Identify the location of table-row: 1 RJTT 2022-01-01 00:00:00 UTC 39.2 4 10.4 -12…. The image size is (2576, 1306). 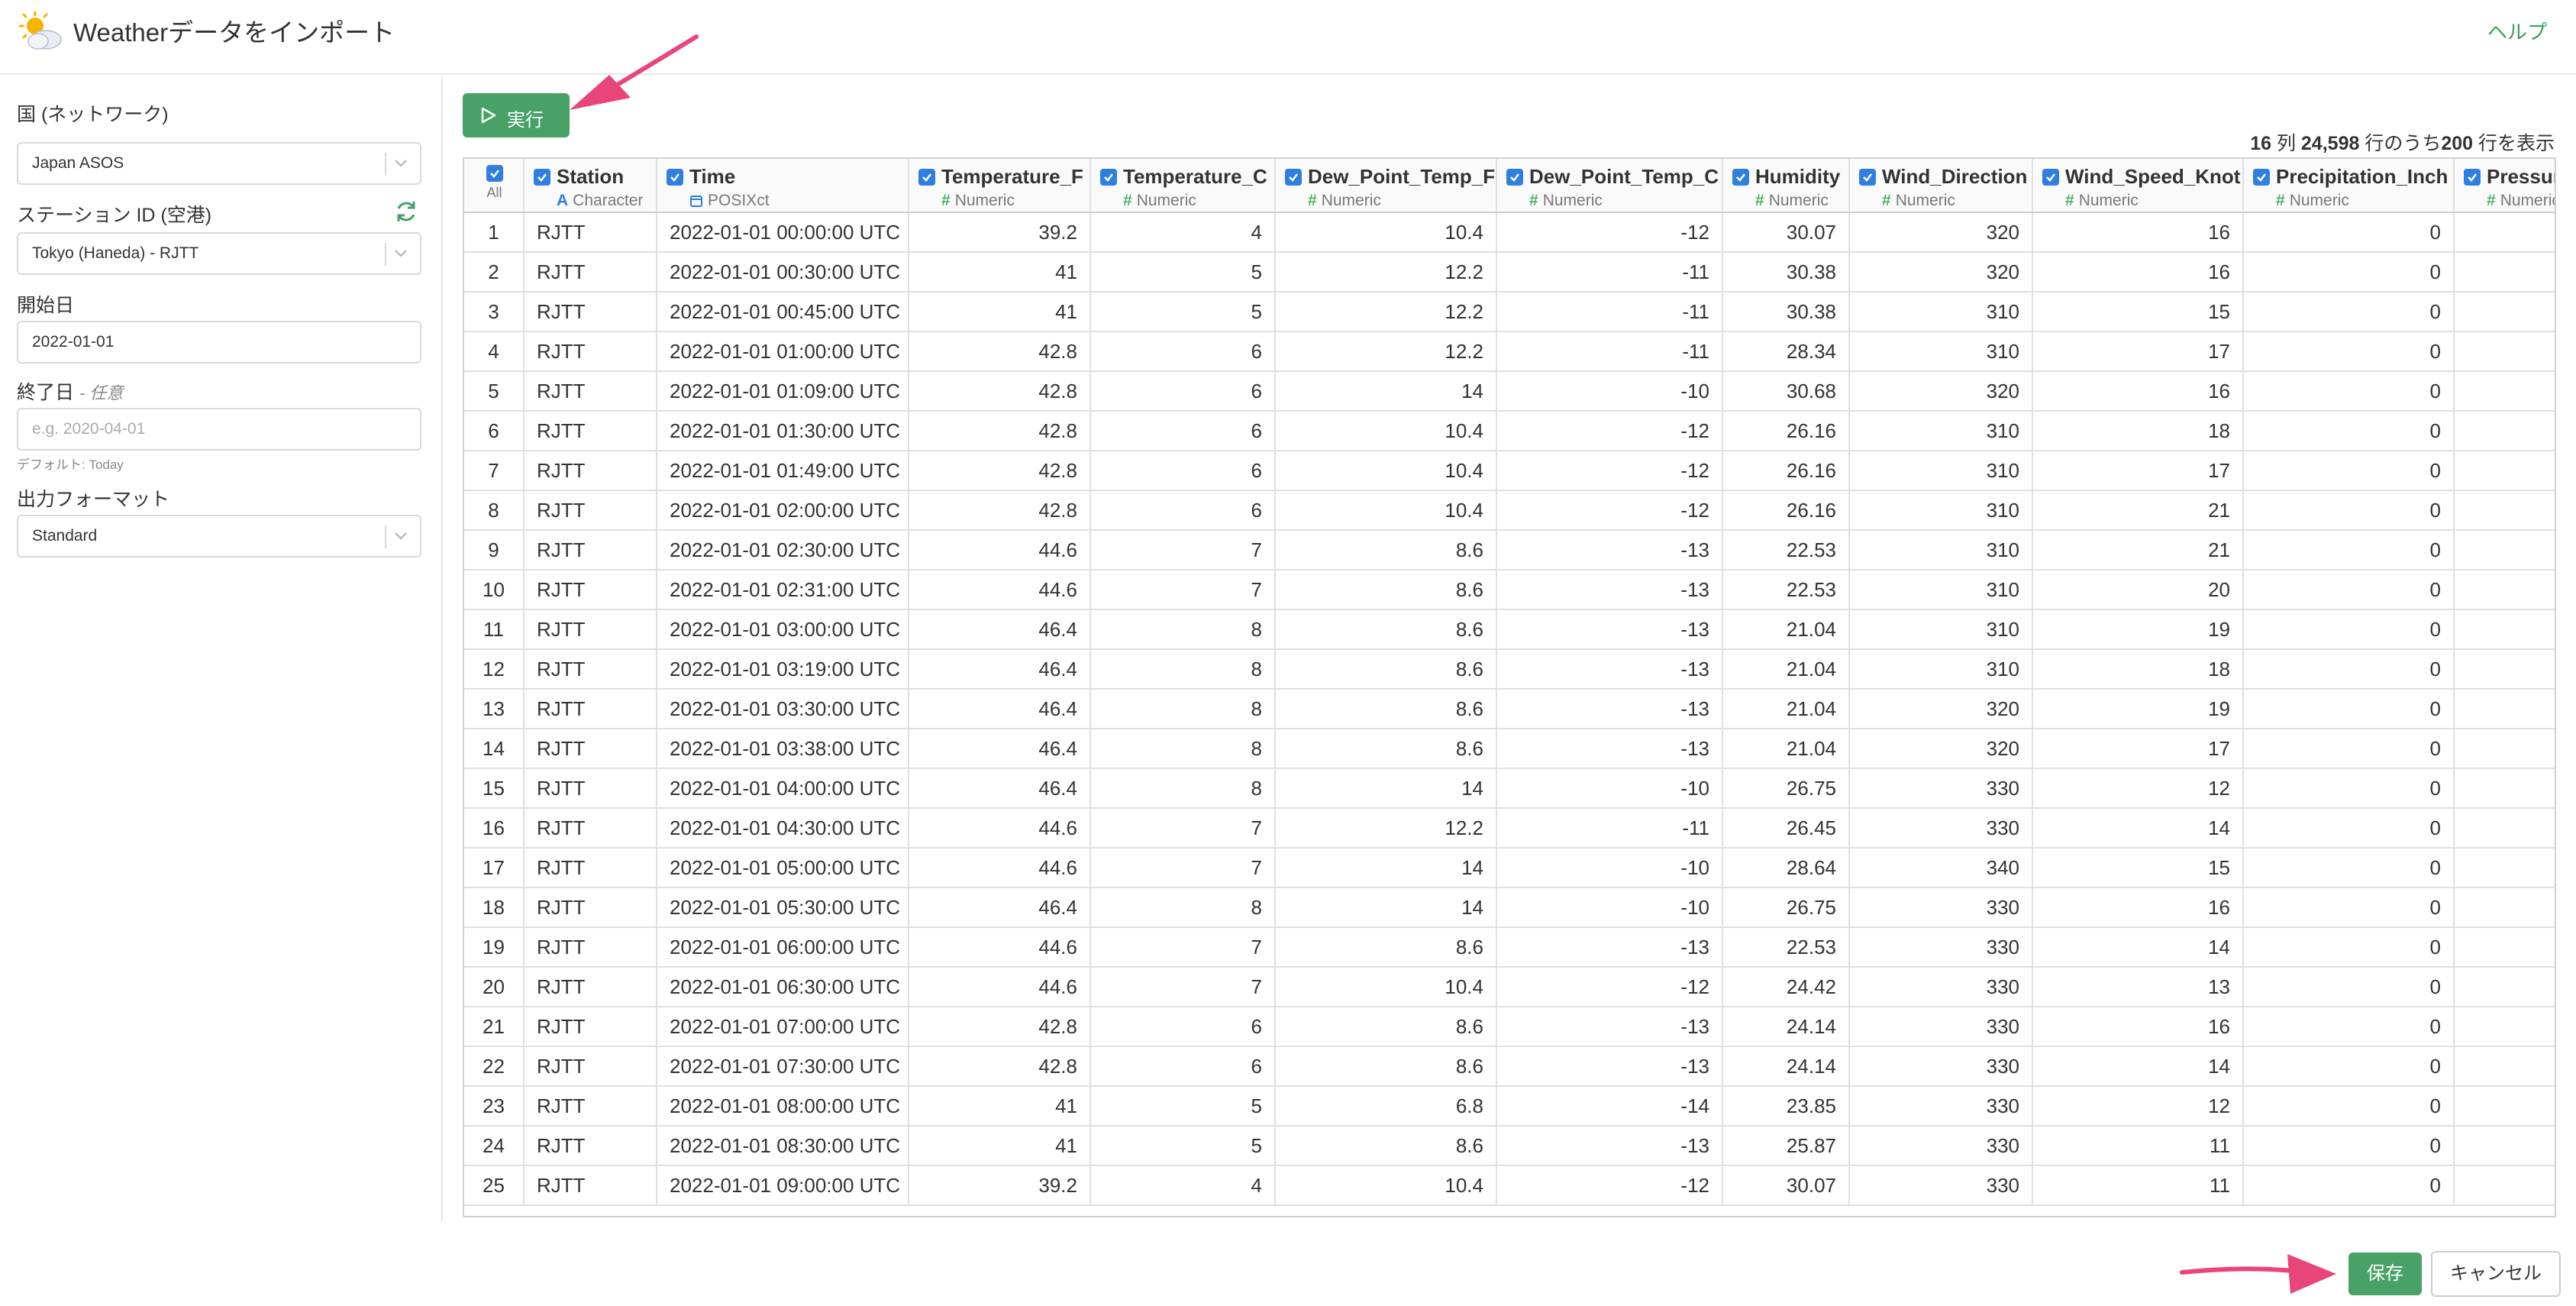
(1509, 232).